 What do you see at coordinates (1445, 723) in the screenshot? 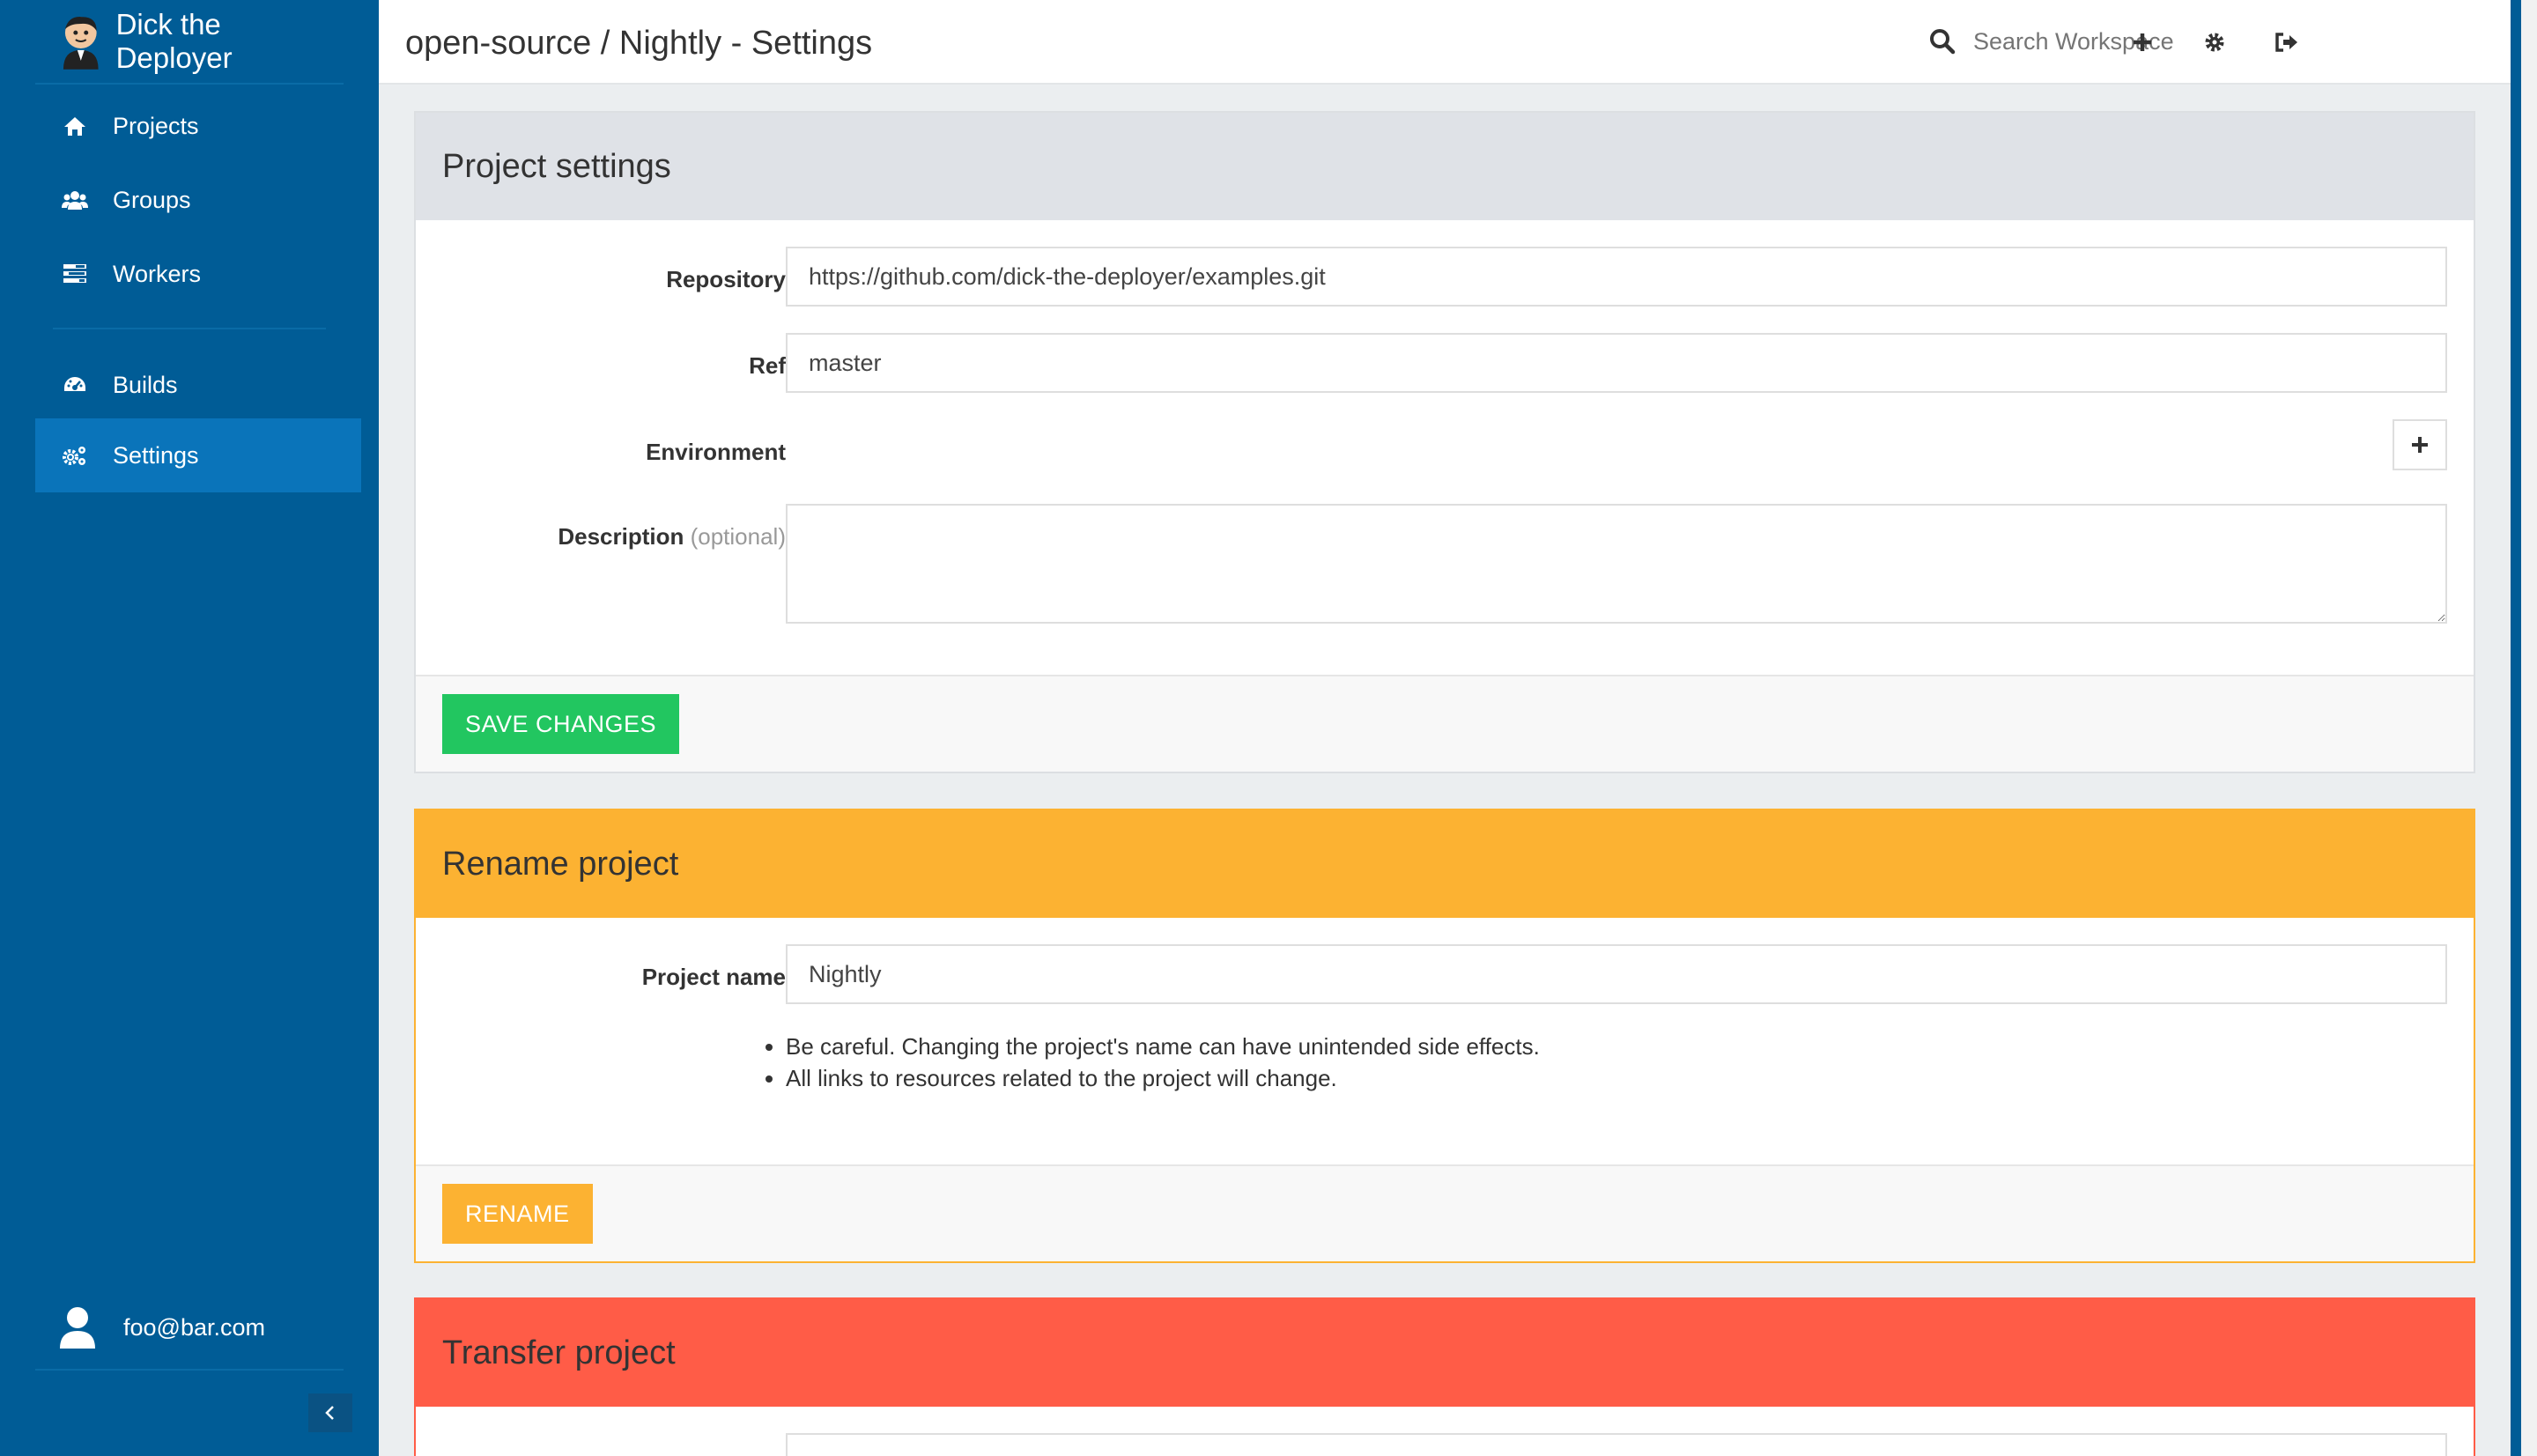
I see `panel-footer: SAVE CHANGES` at bounding box center [1445, 723].